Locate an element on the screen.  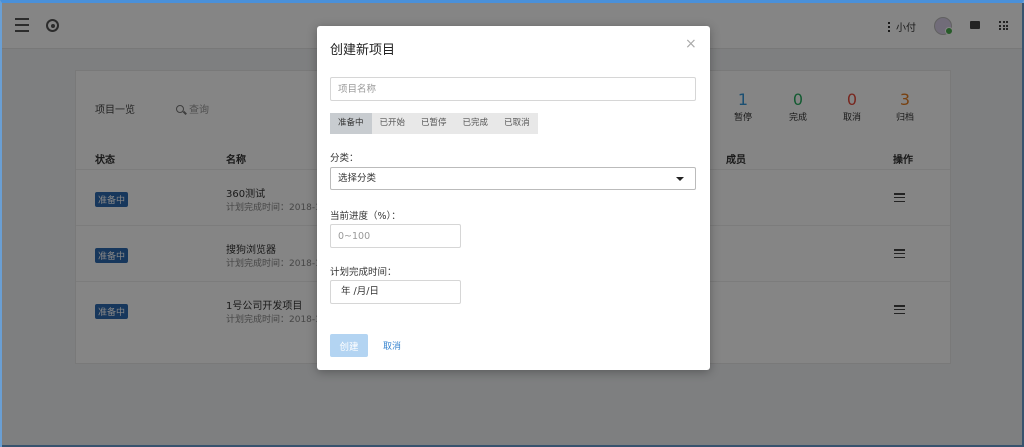
progress-label: 当前进度（%）： is located at coordinates (365, 216).